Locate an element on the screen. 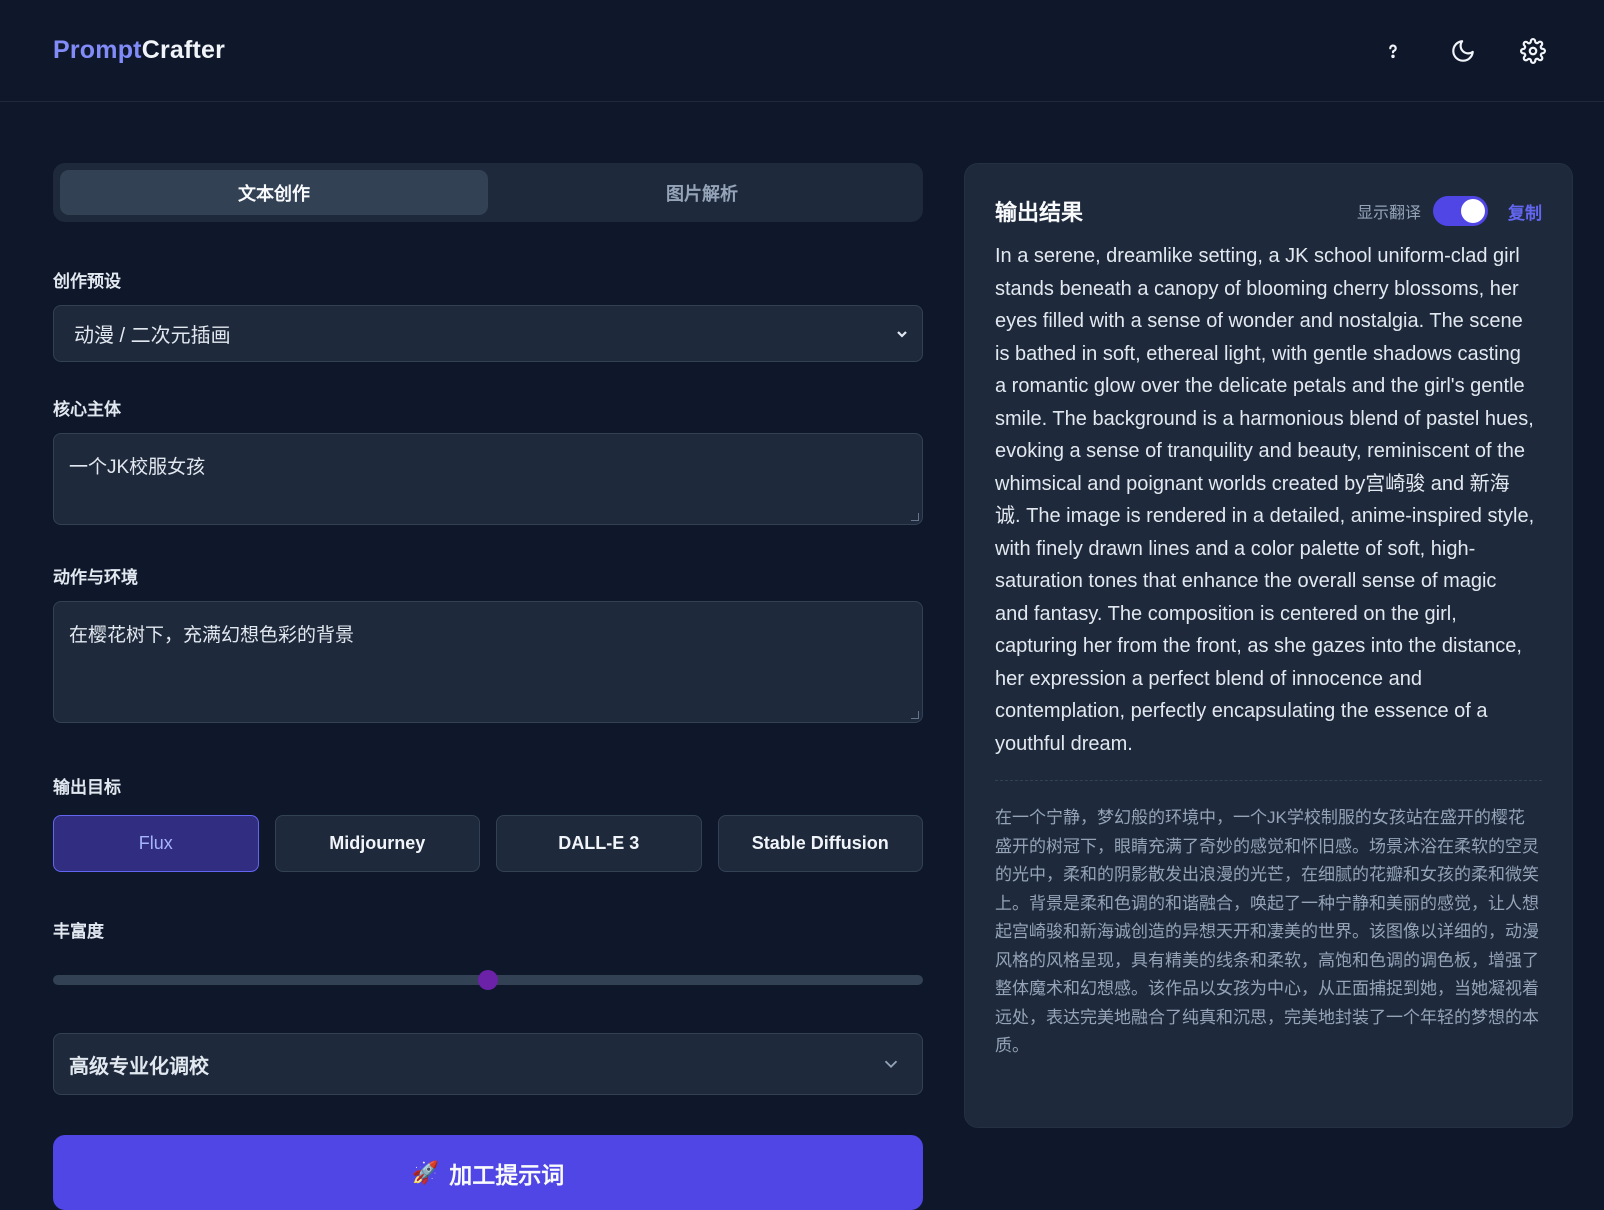 The image size is (1604, 1210). output-header: 输出结果 显示翻译 复制 is located at coordinates (1268, 211).